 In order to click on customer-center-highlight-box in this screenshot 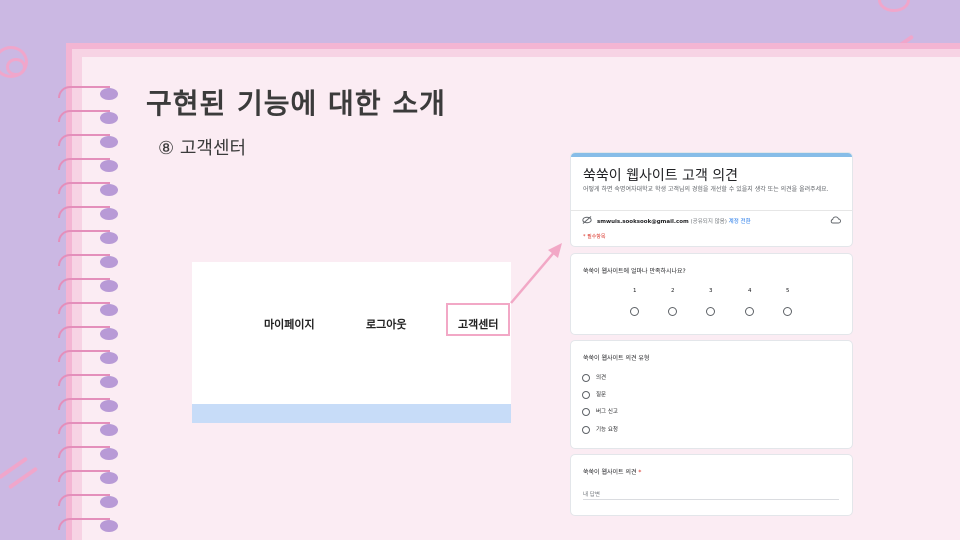, I will do `click(478, 319)`.